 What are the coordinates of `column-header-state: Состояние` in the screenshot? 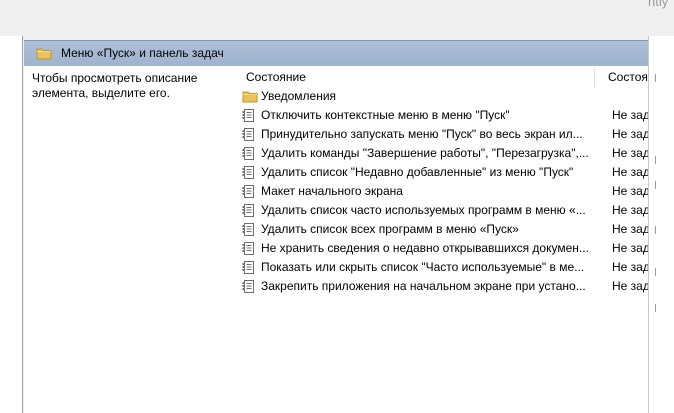 It's located at (418, 77).